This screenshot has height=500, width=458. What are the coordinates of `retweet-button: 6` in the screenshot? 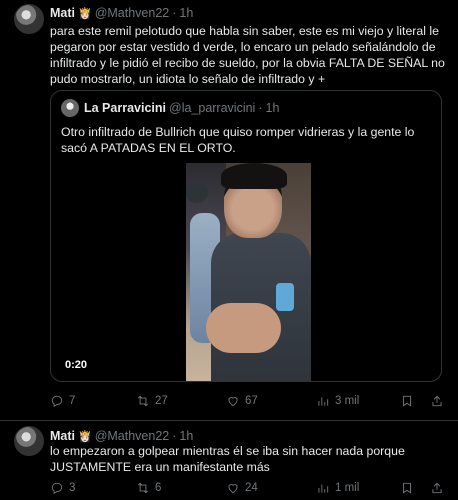 It's located at (148, 488).